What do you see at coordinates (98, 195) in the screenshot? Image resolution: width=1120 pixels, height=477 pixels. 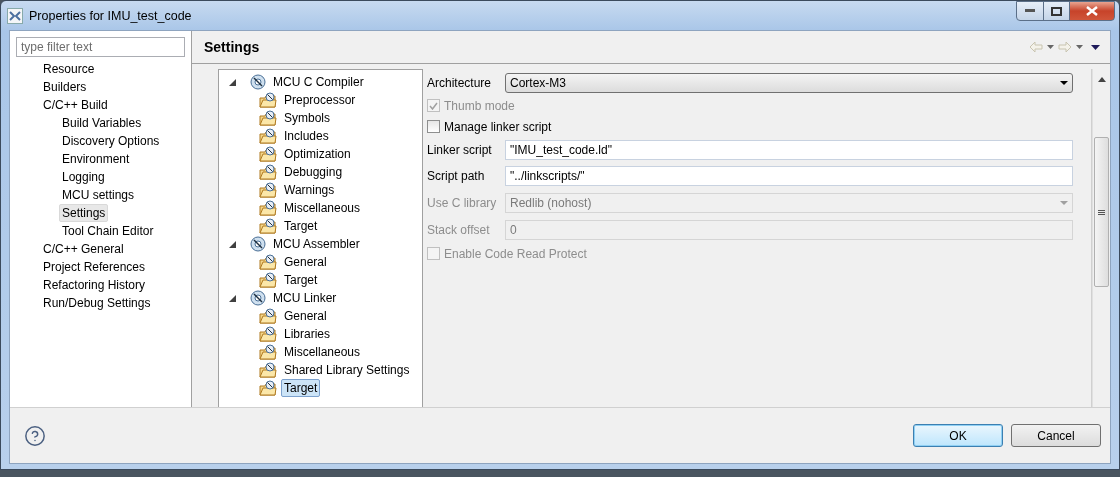 I see `nav-tree-item: MCU settings` at bounding box center [98, 195].